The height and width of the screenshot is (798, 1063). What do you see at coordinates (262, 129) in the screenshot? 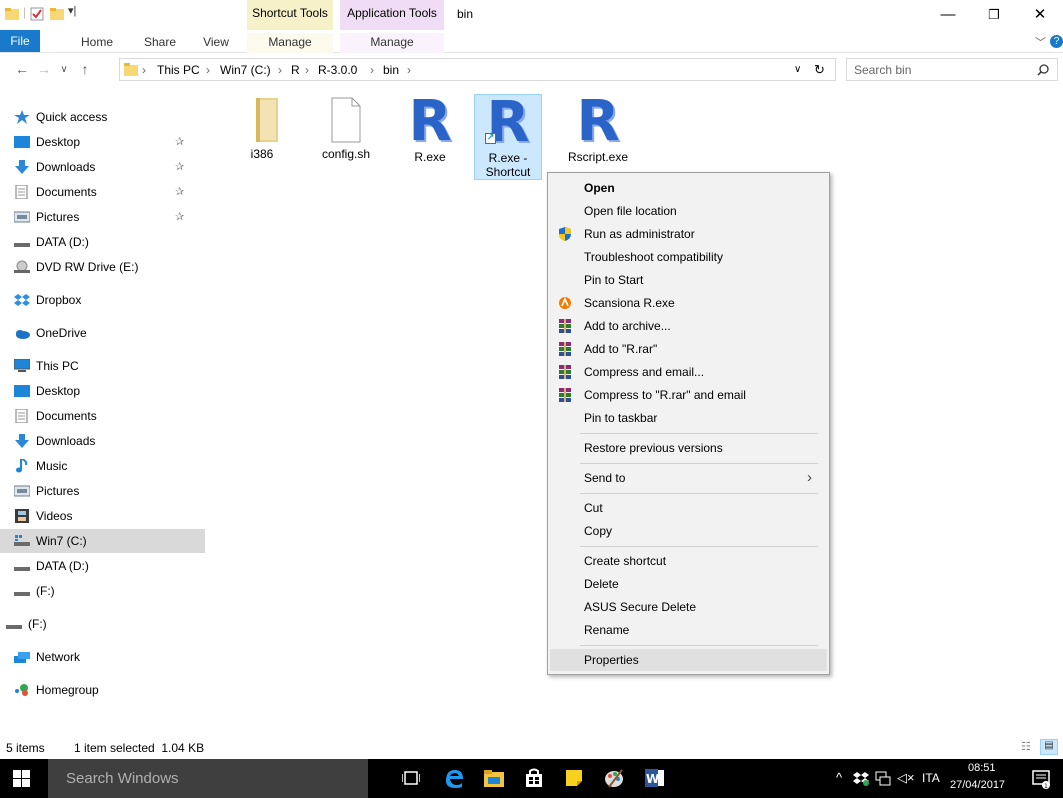
I see `file-item-i386: i386` at bounding box center [262, 129].